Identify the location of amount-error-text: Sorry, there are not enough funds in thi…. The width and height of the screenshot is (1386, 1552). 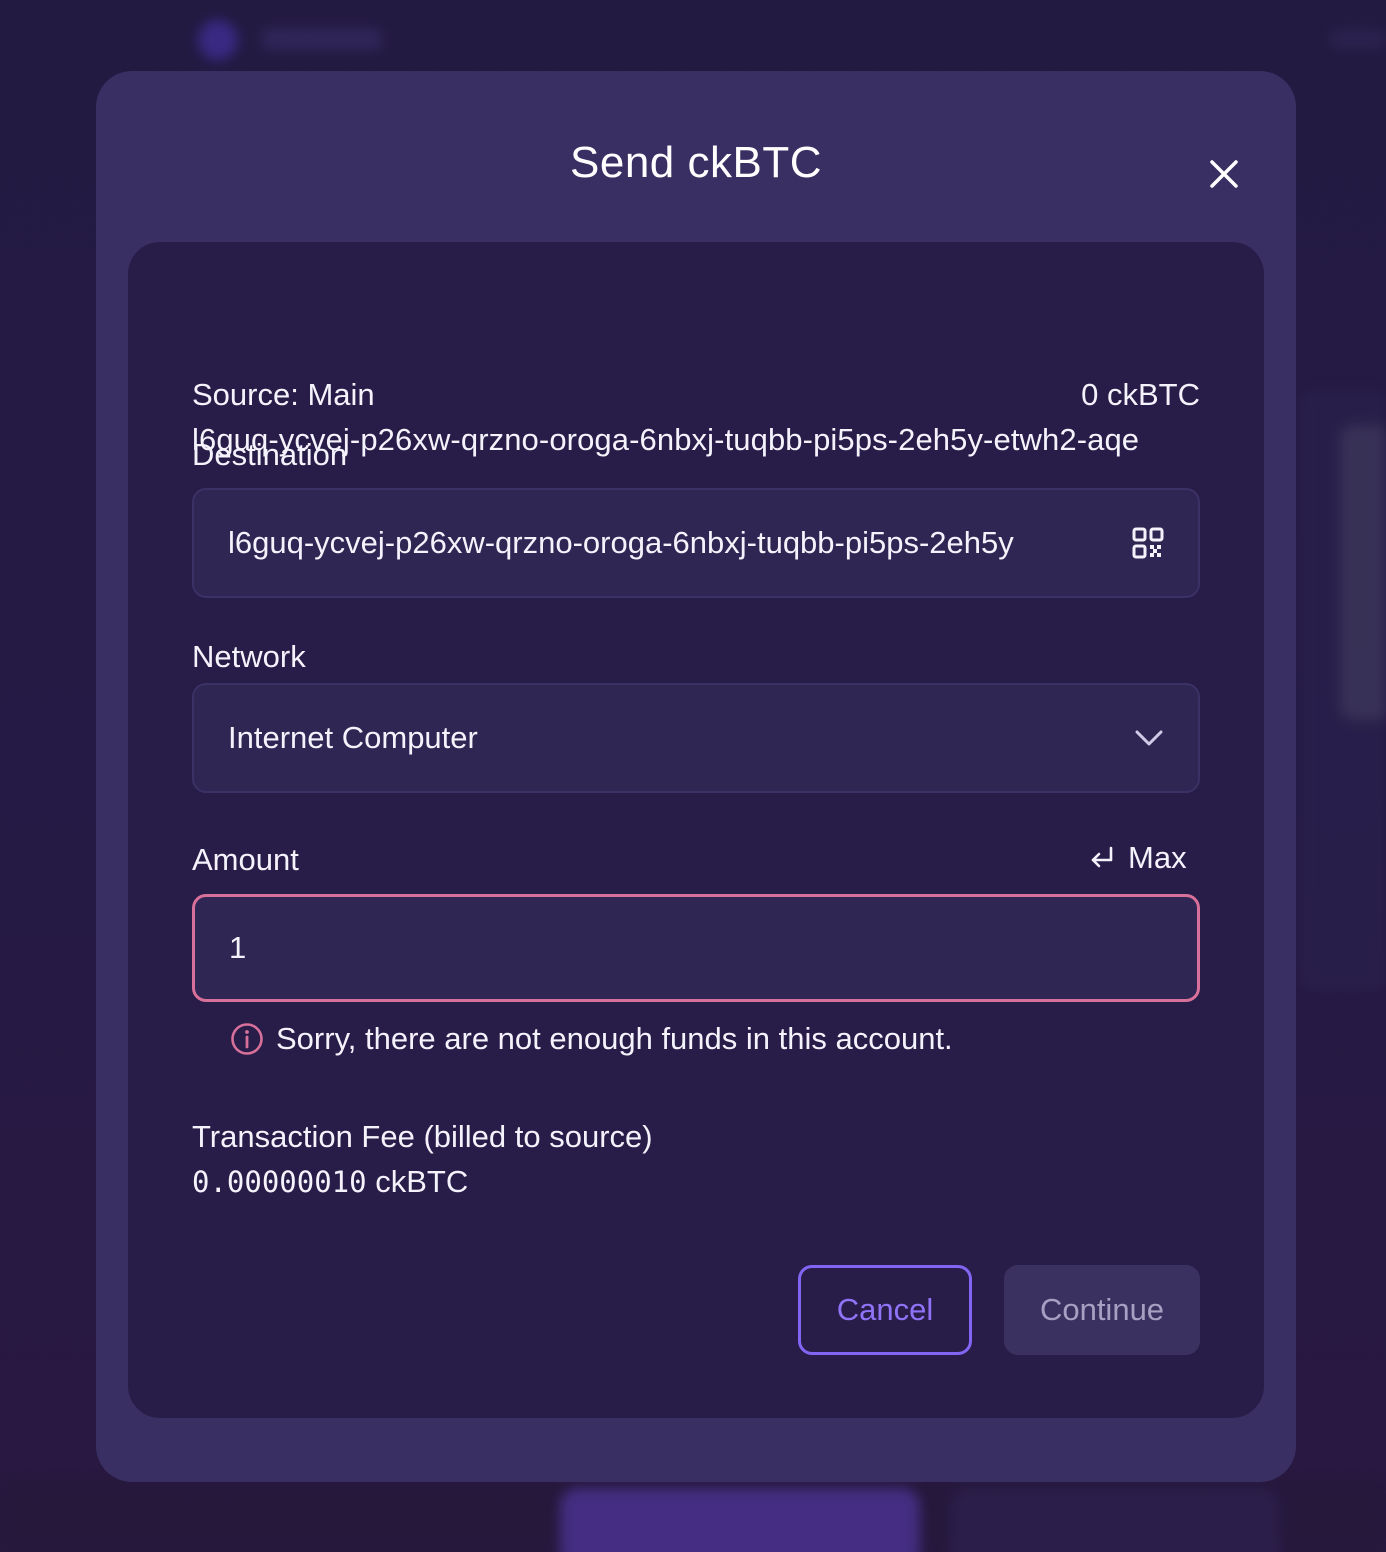
(614, 1038).